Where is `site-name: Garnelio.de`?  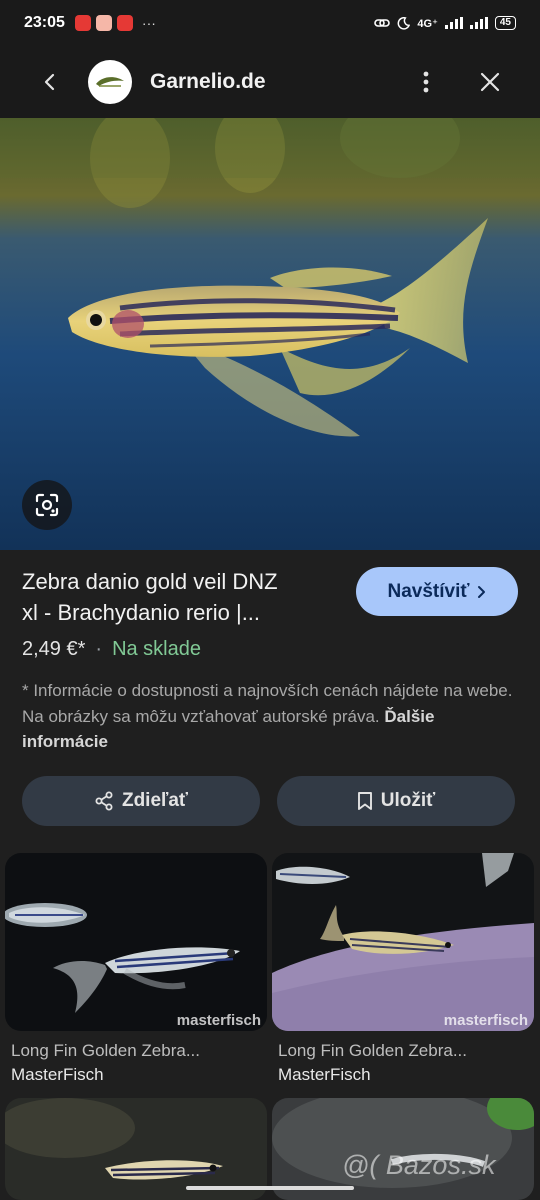
site-name: Garnelio.de is located at coordinates (208, 81).